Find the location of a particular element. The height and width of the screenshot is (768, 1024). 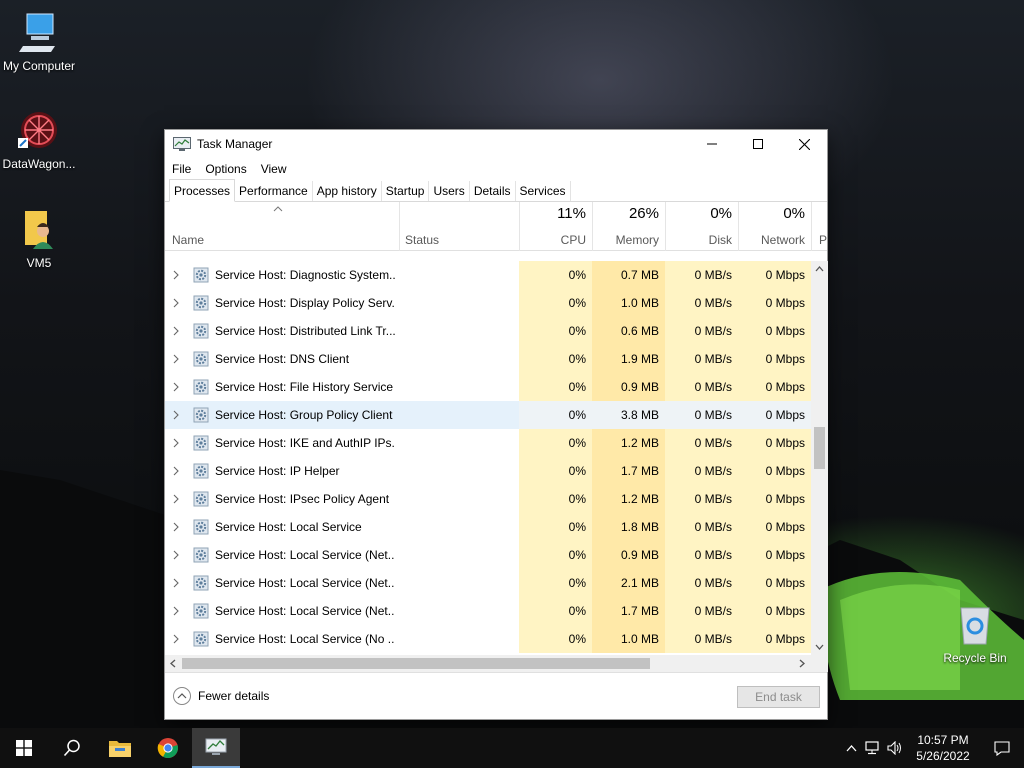

column-status-label: Status is located at coordinates (422, 240).